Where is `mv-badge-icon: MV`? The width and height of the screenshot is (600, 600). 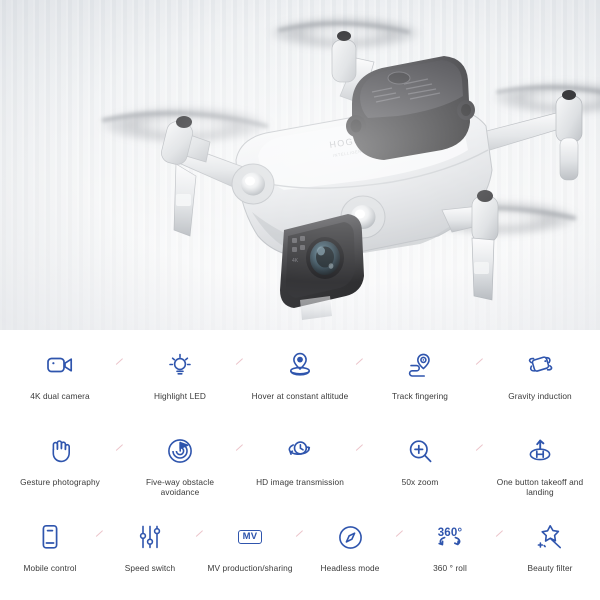
mv-badge-icon: MV is located at coordinates (250, 537).